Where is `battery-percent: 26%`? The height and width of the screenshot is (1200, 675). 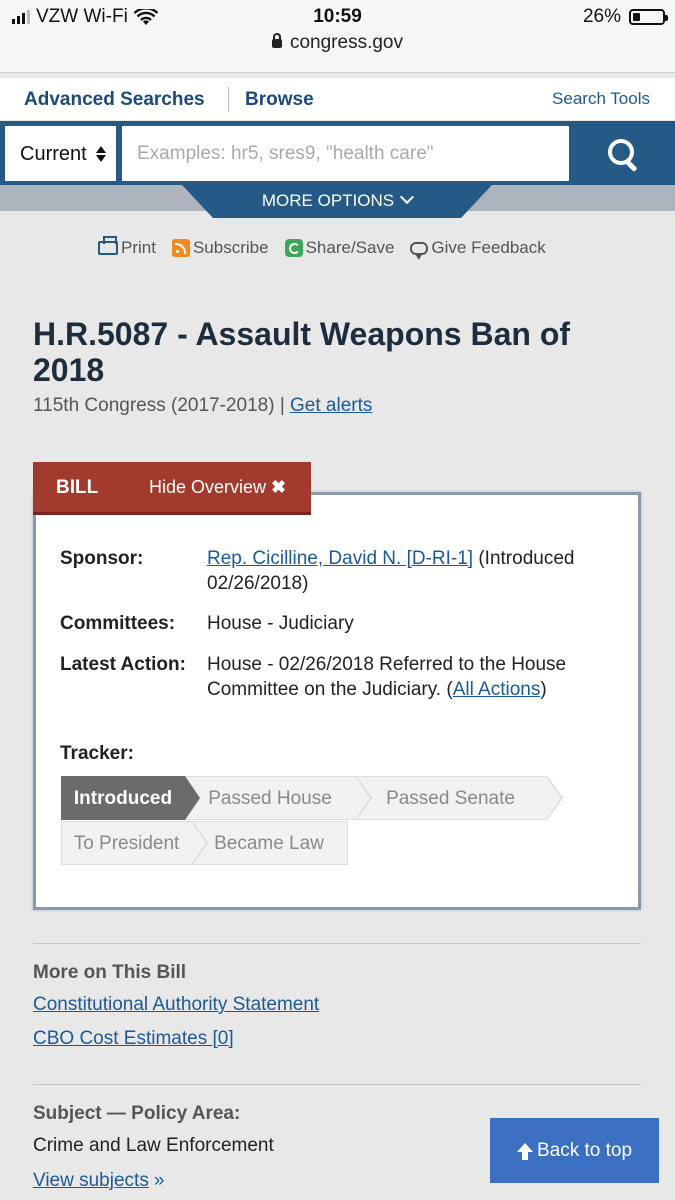
battery-percent: 26% is located at coordinates (601, 16).